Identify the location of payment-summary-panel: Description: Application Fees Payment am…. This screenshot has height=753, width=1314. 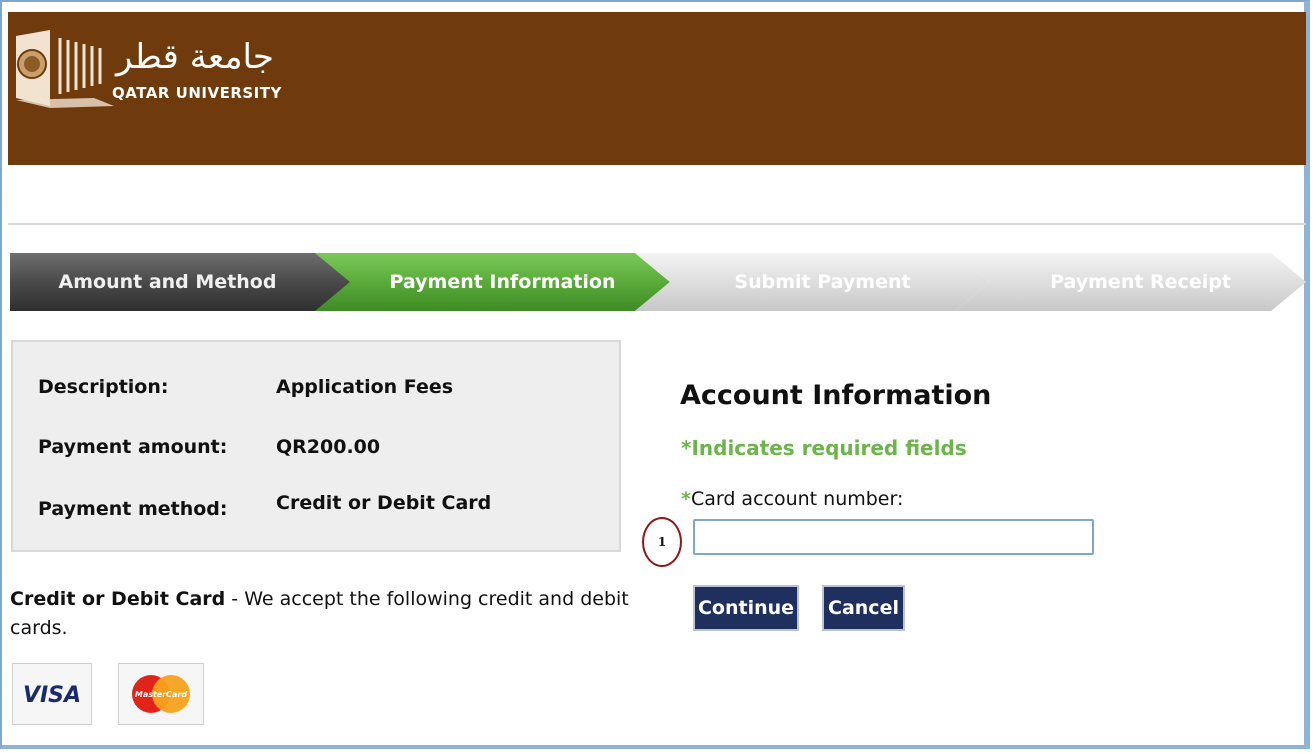
(316, 446).